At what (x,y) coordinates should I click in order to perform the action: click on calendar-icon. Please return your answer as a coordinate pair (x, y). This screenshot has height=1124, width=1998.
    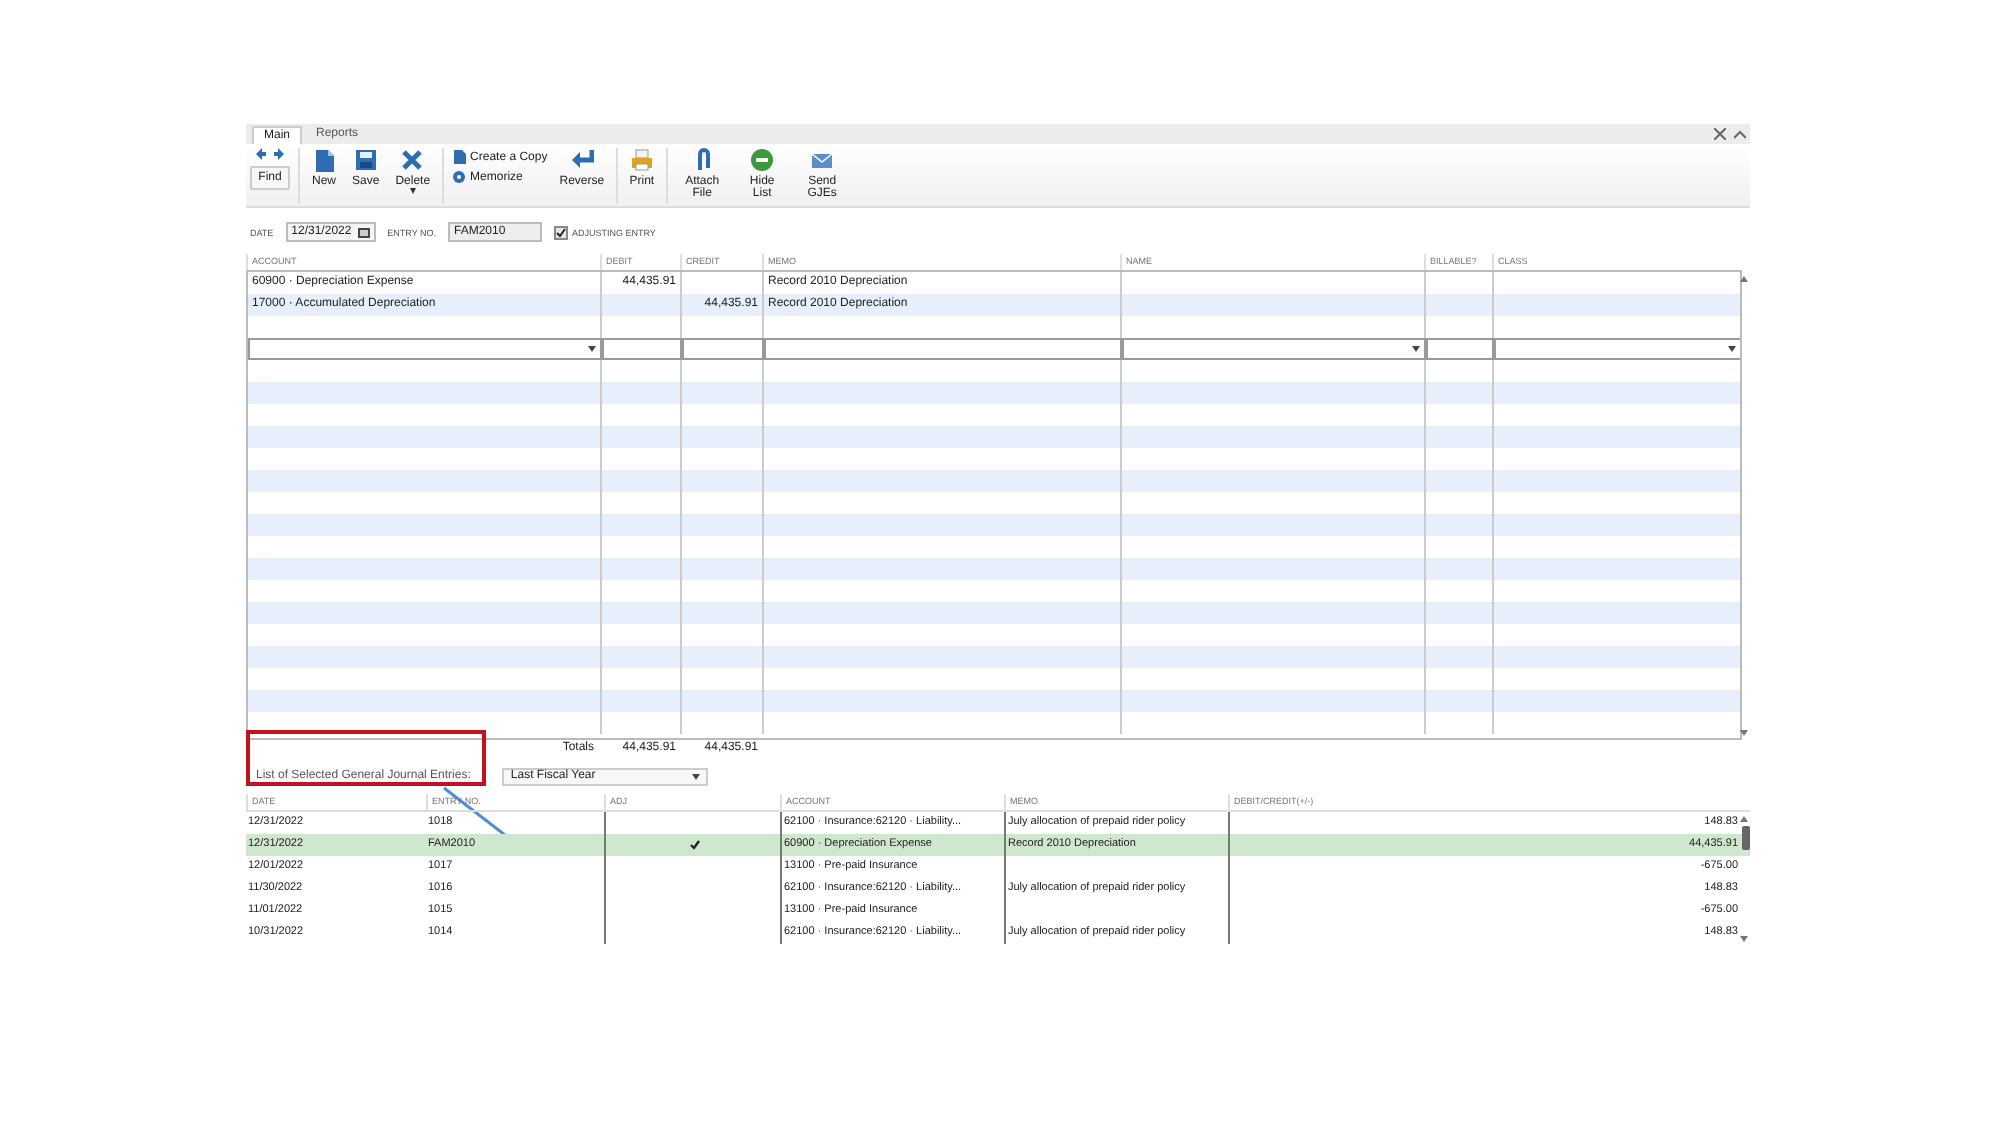
    Looking at the image, I should click on (363, 232).